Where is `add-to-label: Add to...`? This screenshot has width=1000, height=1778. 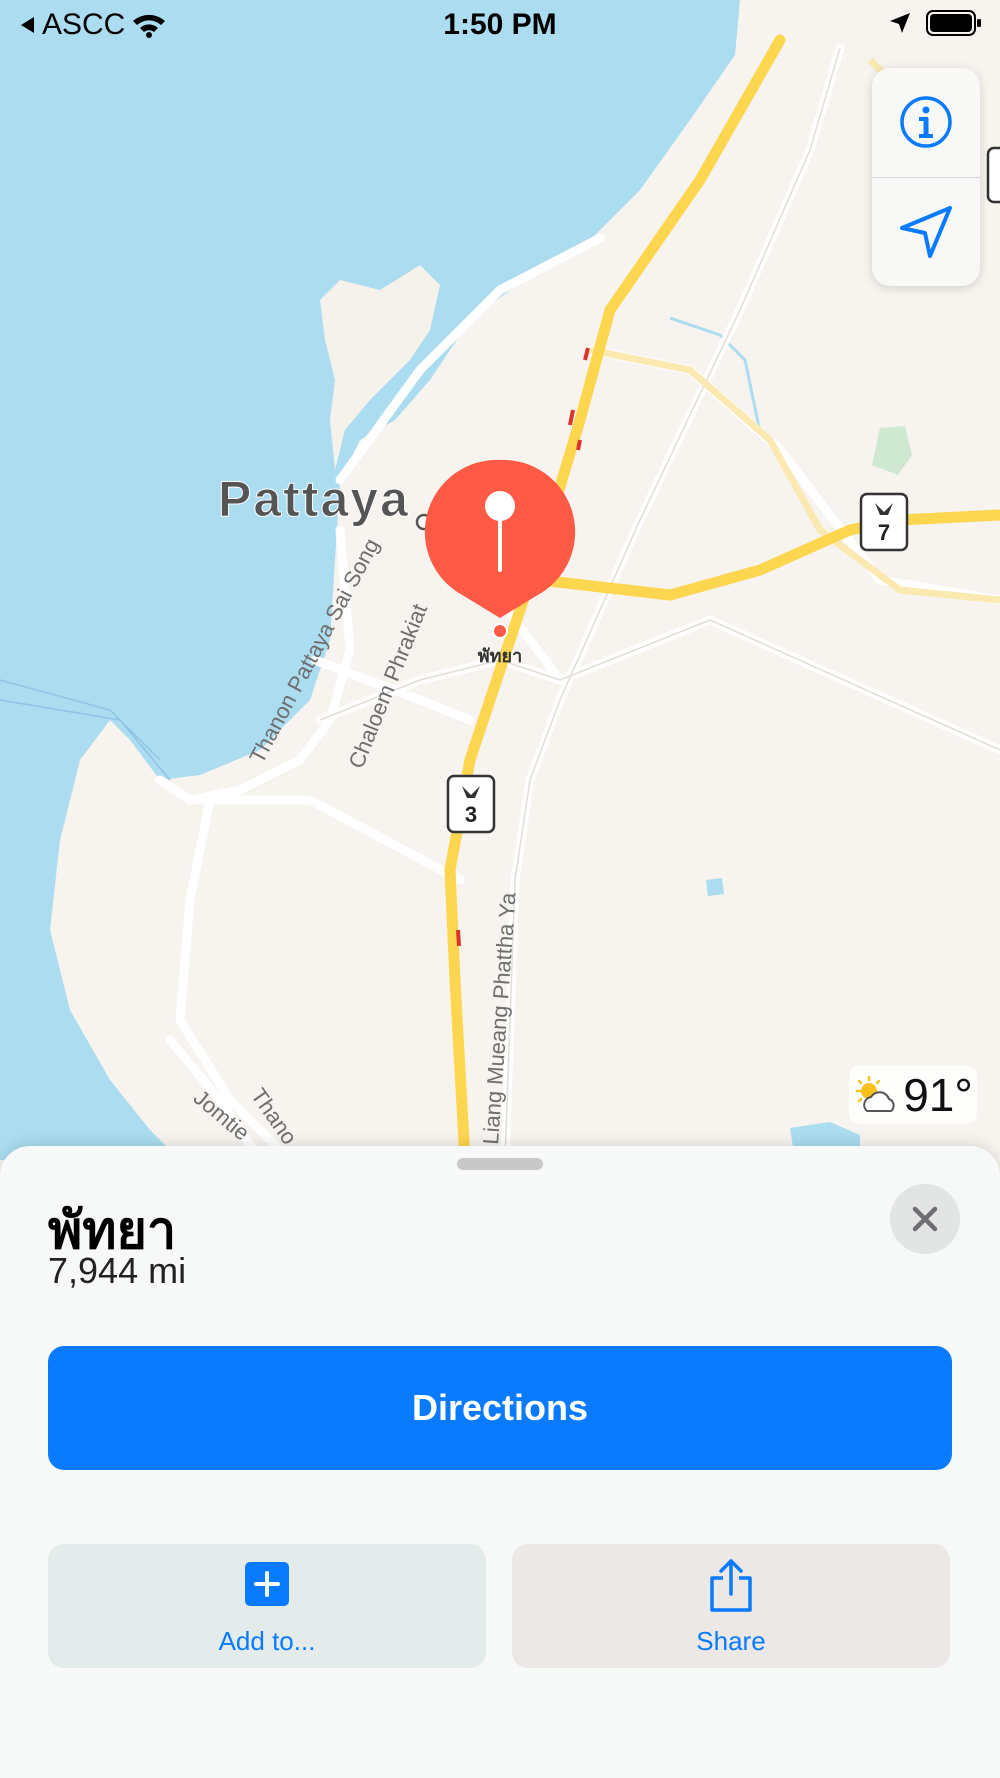 add-to-label: Add to... is located at coordinates (267, 1641).